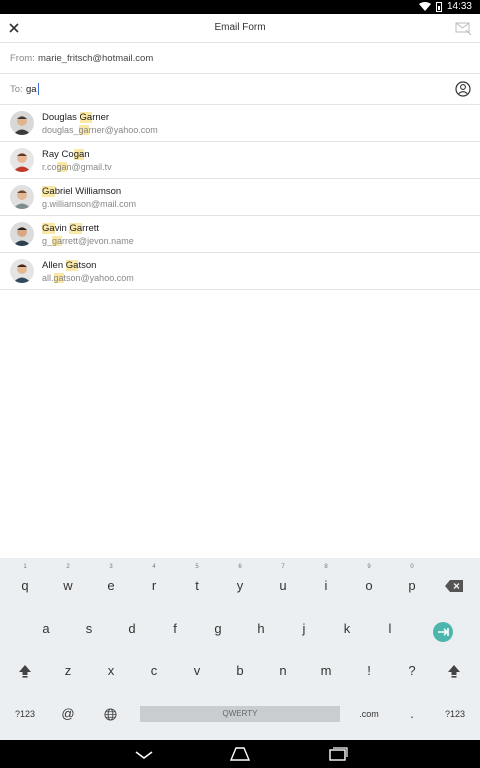 The image size is (480, 768). Describe the element at coordinates (326, 582) in the screenshot. I see `key-i: 8i` at that location.